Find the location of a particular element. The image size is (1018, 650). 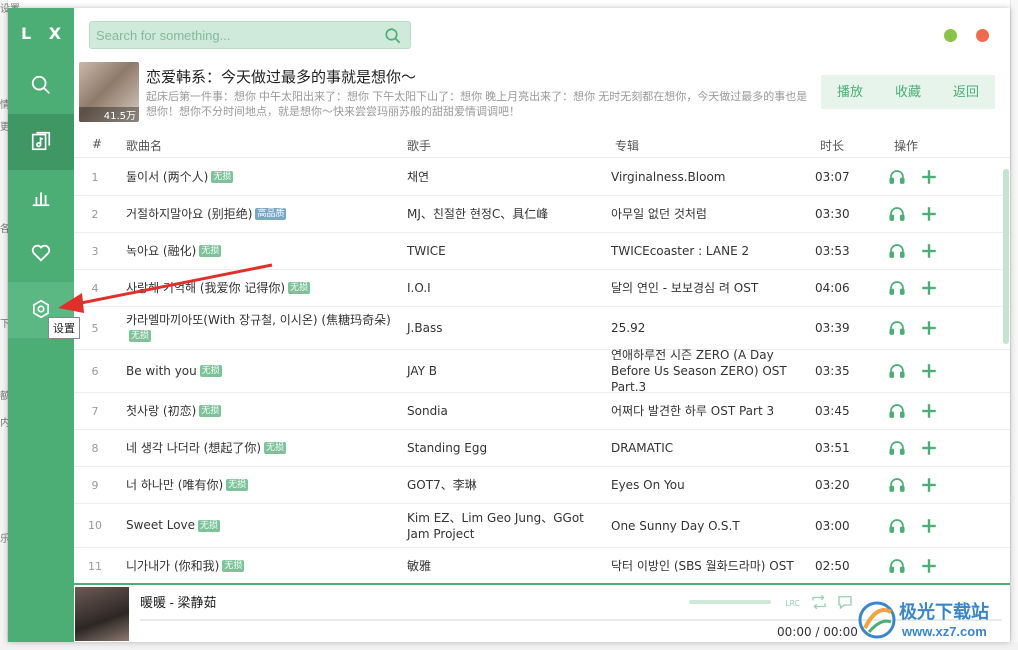

song-name-cell: 네 생각 나더라 (想起了你) 无损 is located at coordinates (260, 448).